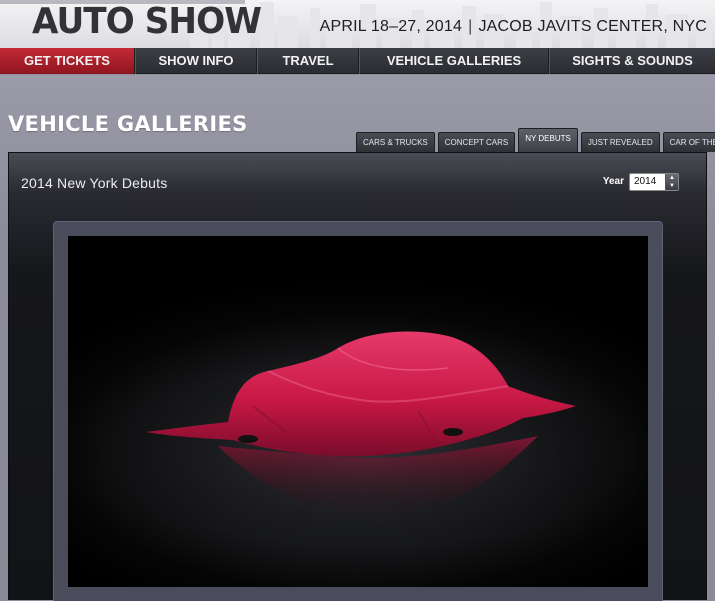  What do you see at coordinates (67, 61) in the screenshot?
I see `nav-get-tickets: GET TICKETS` at bounding box center [67, 61].